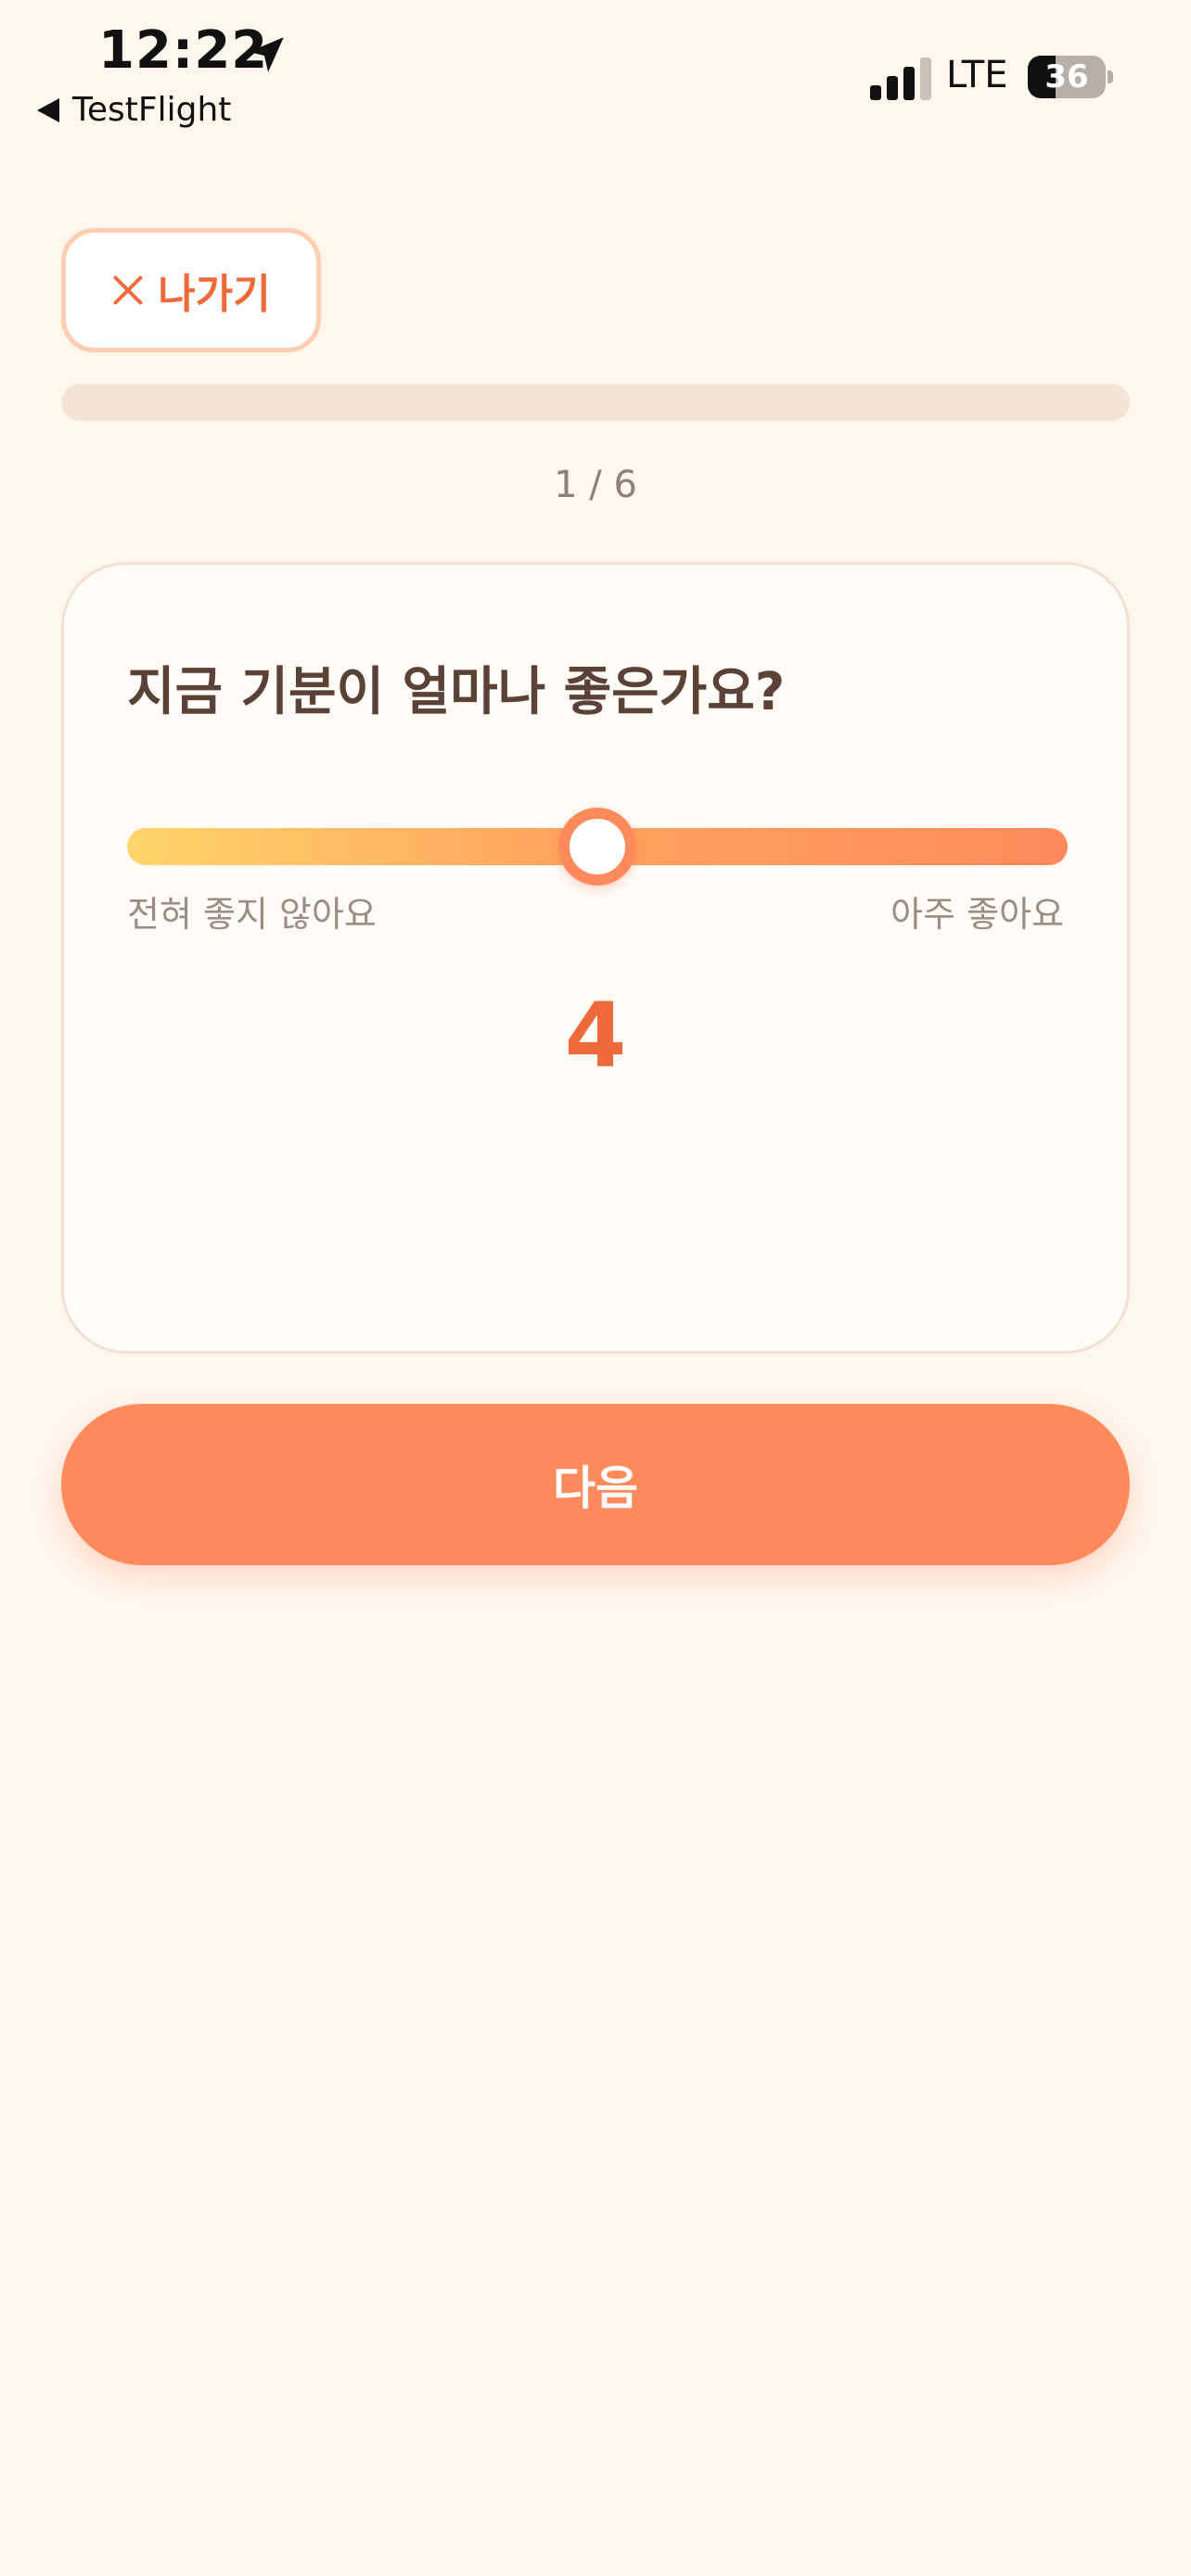  I want to click on slider-max-label: 아주 좋아요, so click(977, 914).